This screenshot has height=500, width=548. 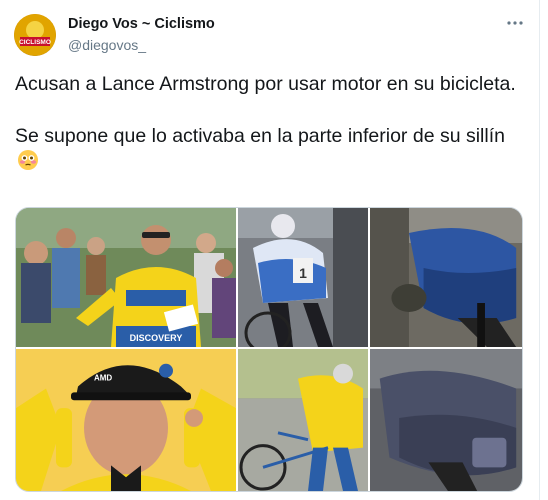 I want to click on photo-armstrong-yellow-jersey: DISCOVERY, so click(x=126, y=277).